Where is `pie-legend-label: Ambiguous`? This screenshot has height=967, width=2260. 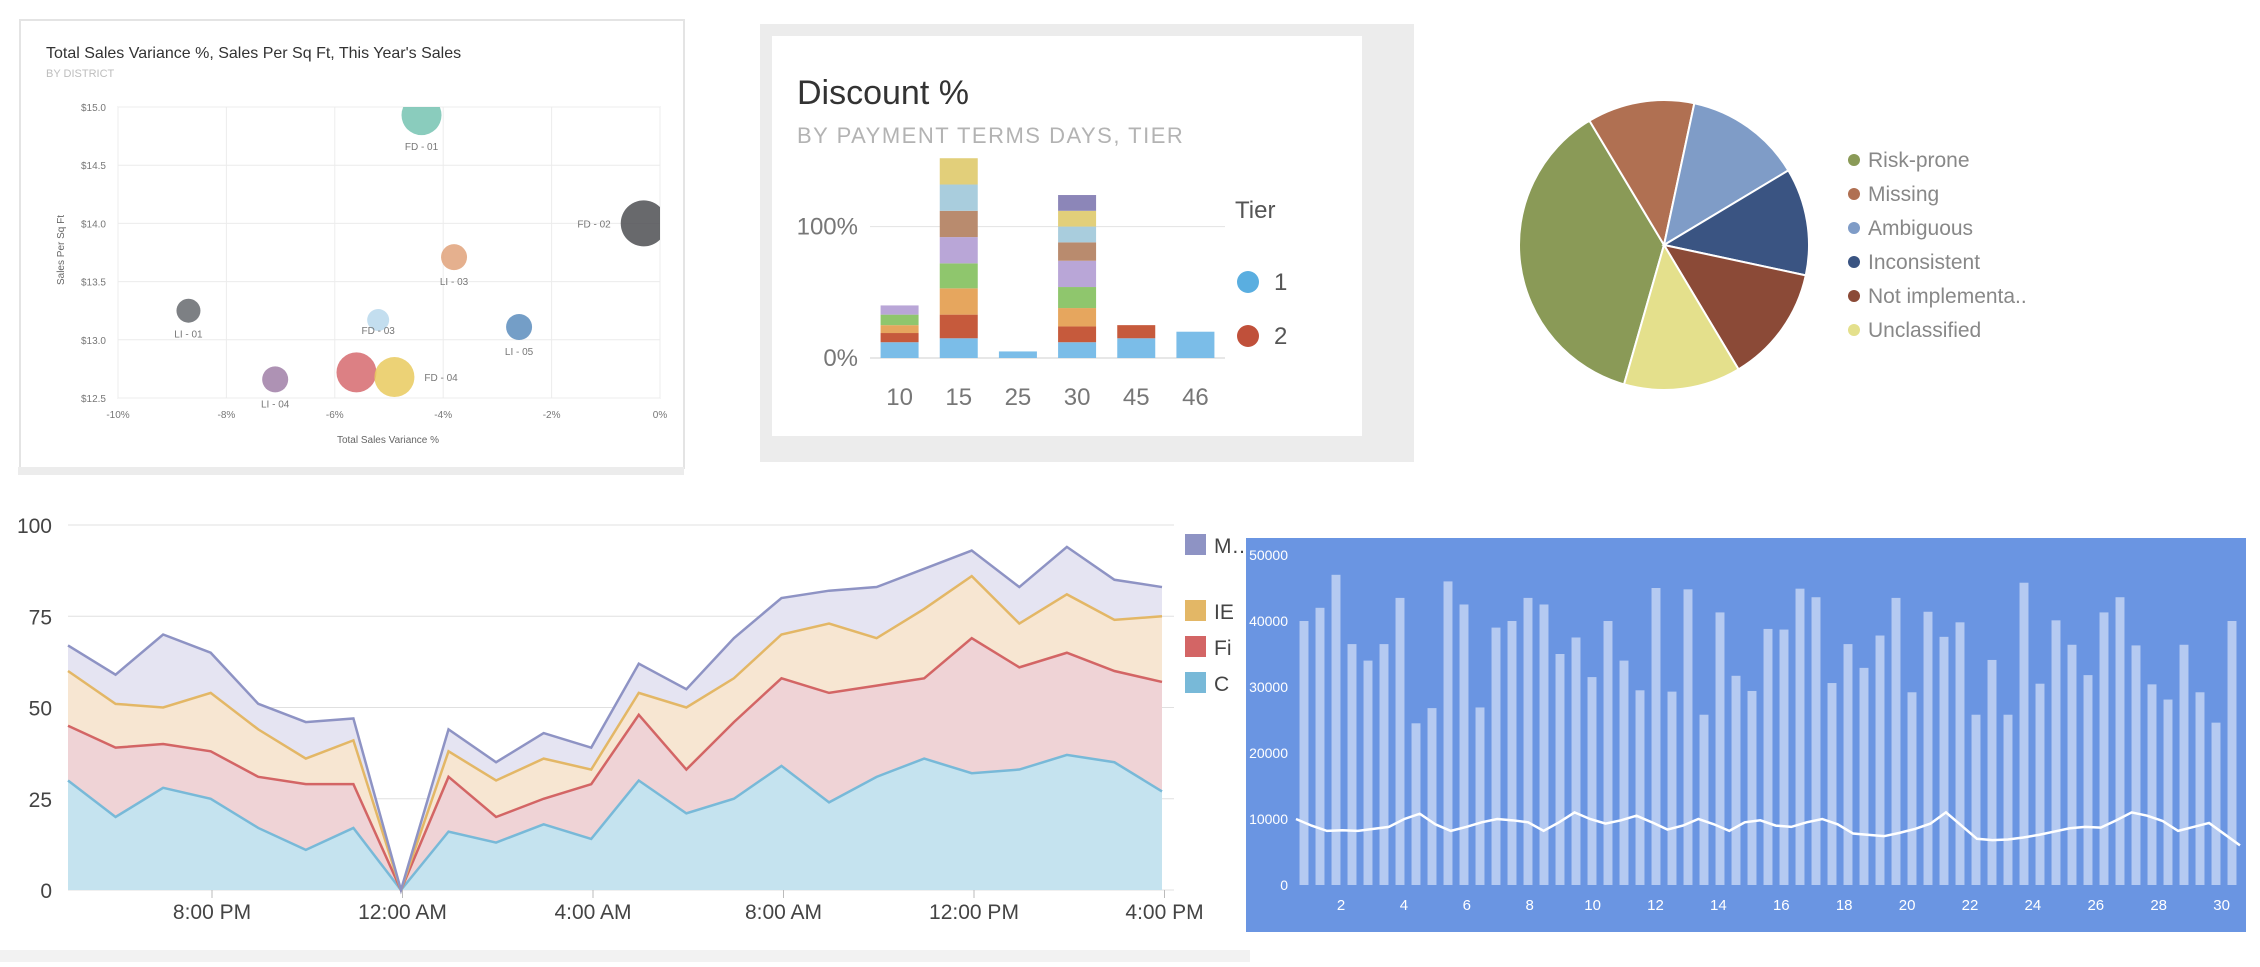 pie-legend-label: Ambiguous is located at coordinates (1920, 228).